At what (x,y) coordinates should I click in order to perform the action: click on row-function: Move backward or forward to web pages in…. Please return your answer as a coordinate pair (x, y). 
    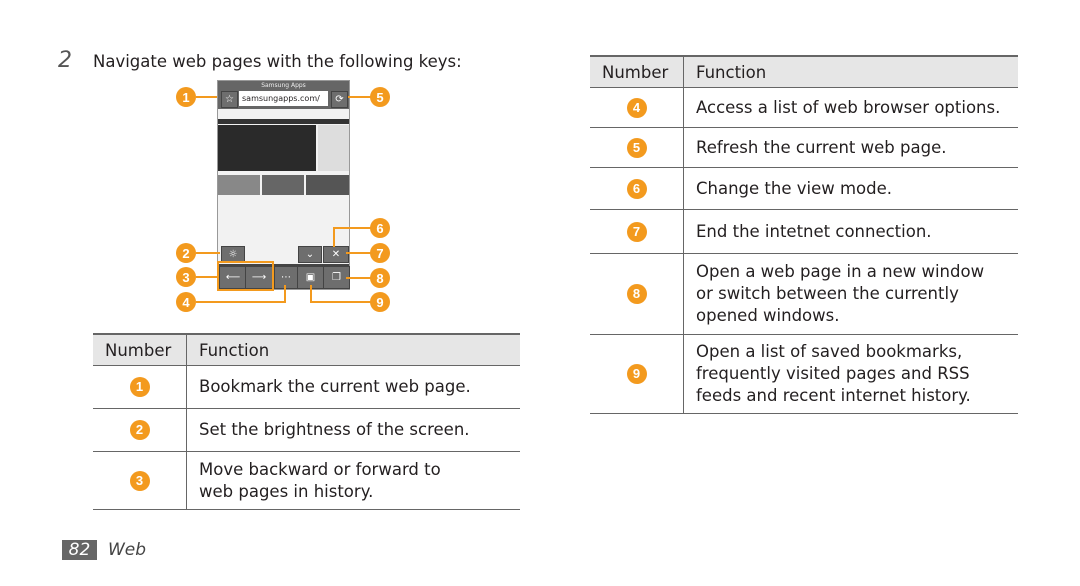
    Looking at the image, I should click on (353, 480).